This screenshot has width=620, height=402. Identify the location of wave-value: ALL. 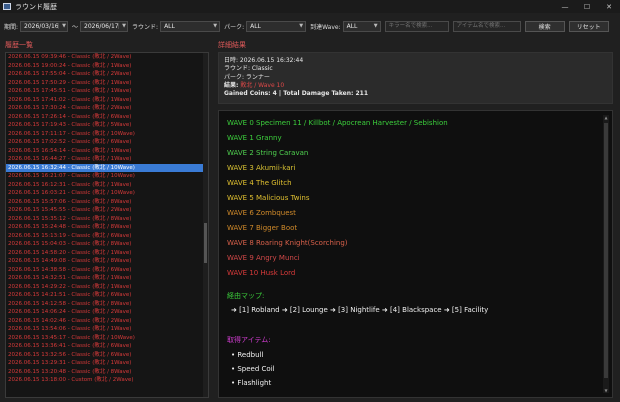
(352, 26).